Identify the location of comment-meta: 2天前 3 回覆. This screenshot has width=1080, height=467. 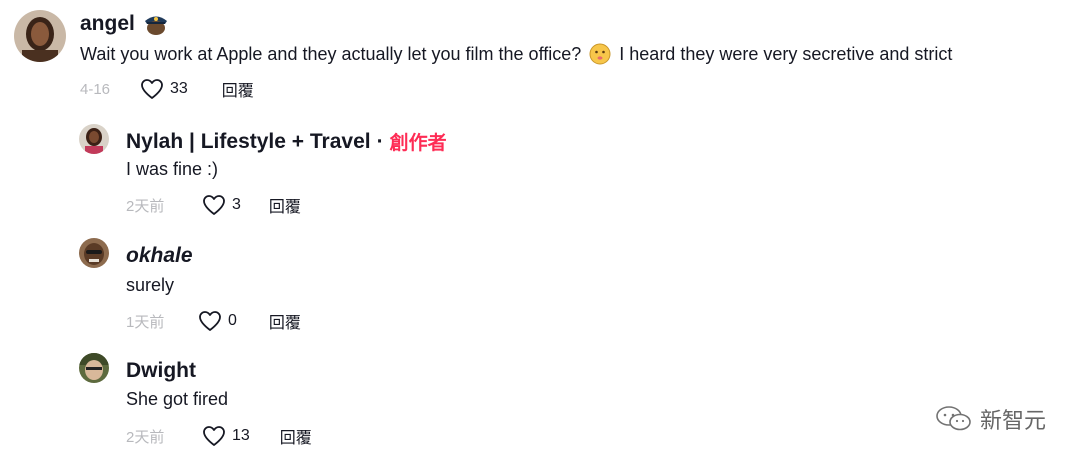
(213, 205).